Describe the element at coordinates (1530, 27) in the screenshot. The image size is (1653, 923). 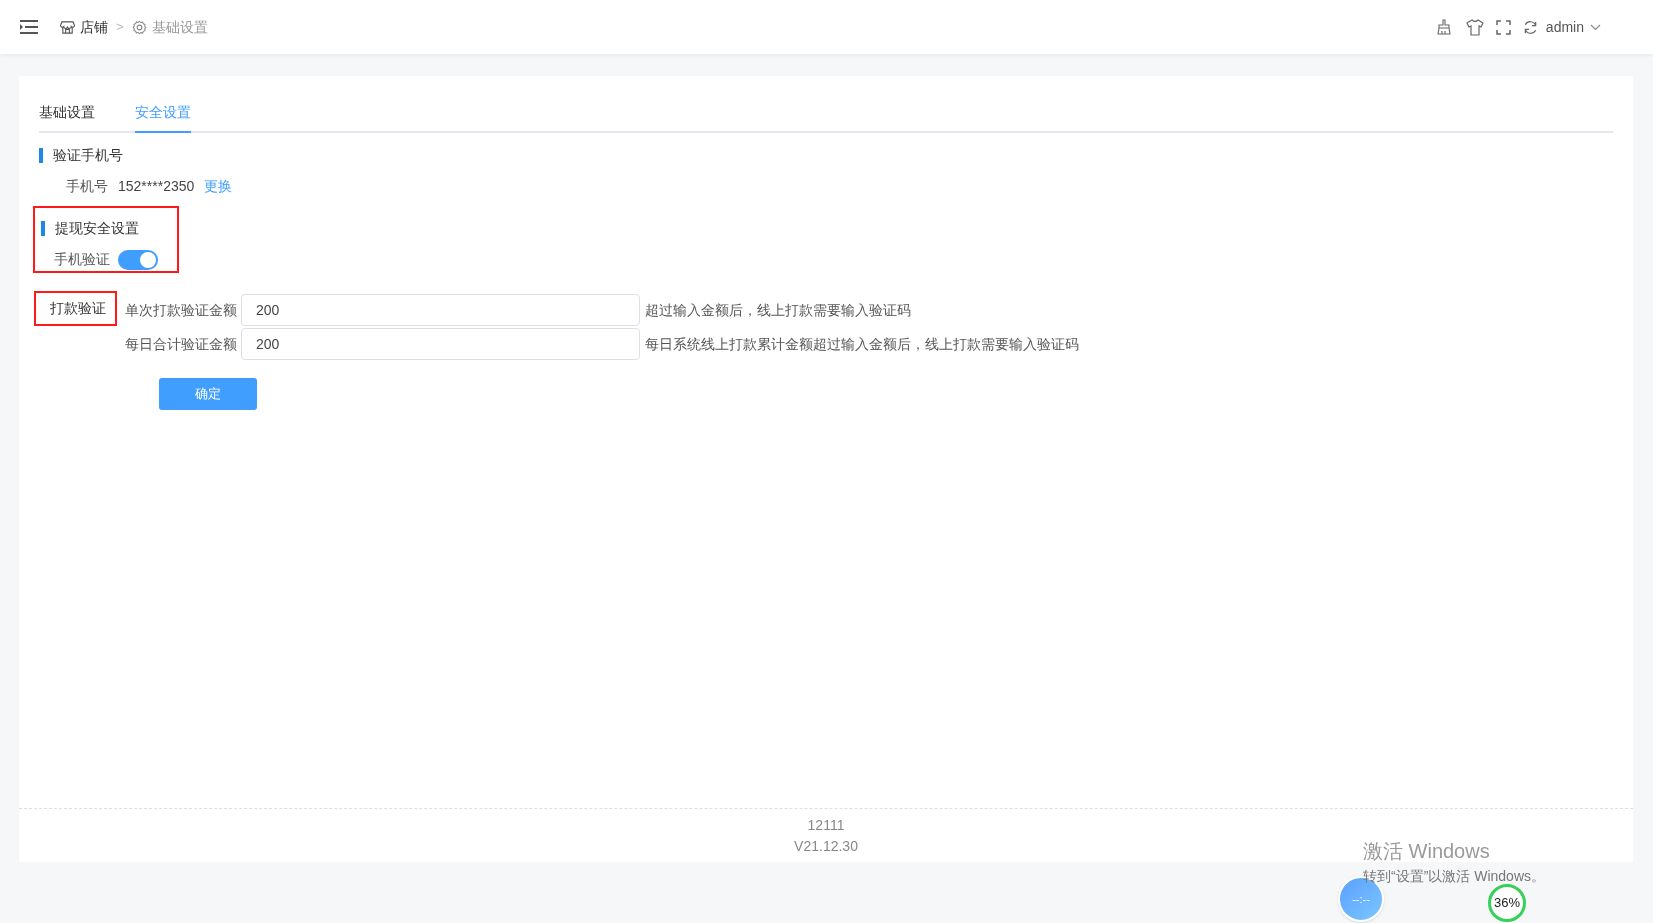
I see `refresh-icon` at that location.